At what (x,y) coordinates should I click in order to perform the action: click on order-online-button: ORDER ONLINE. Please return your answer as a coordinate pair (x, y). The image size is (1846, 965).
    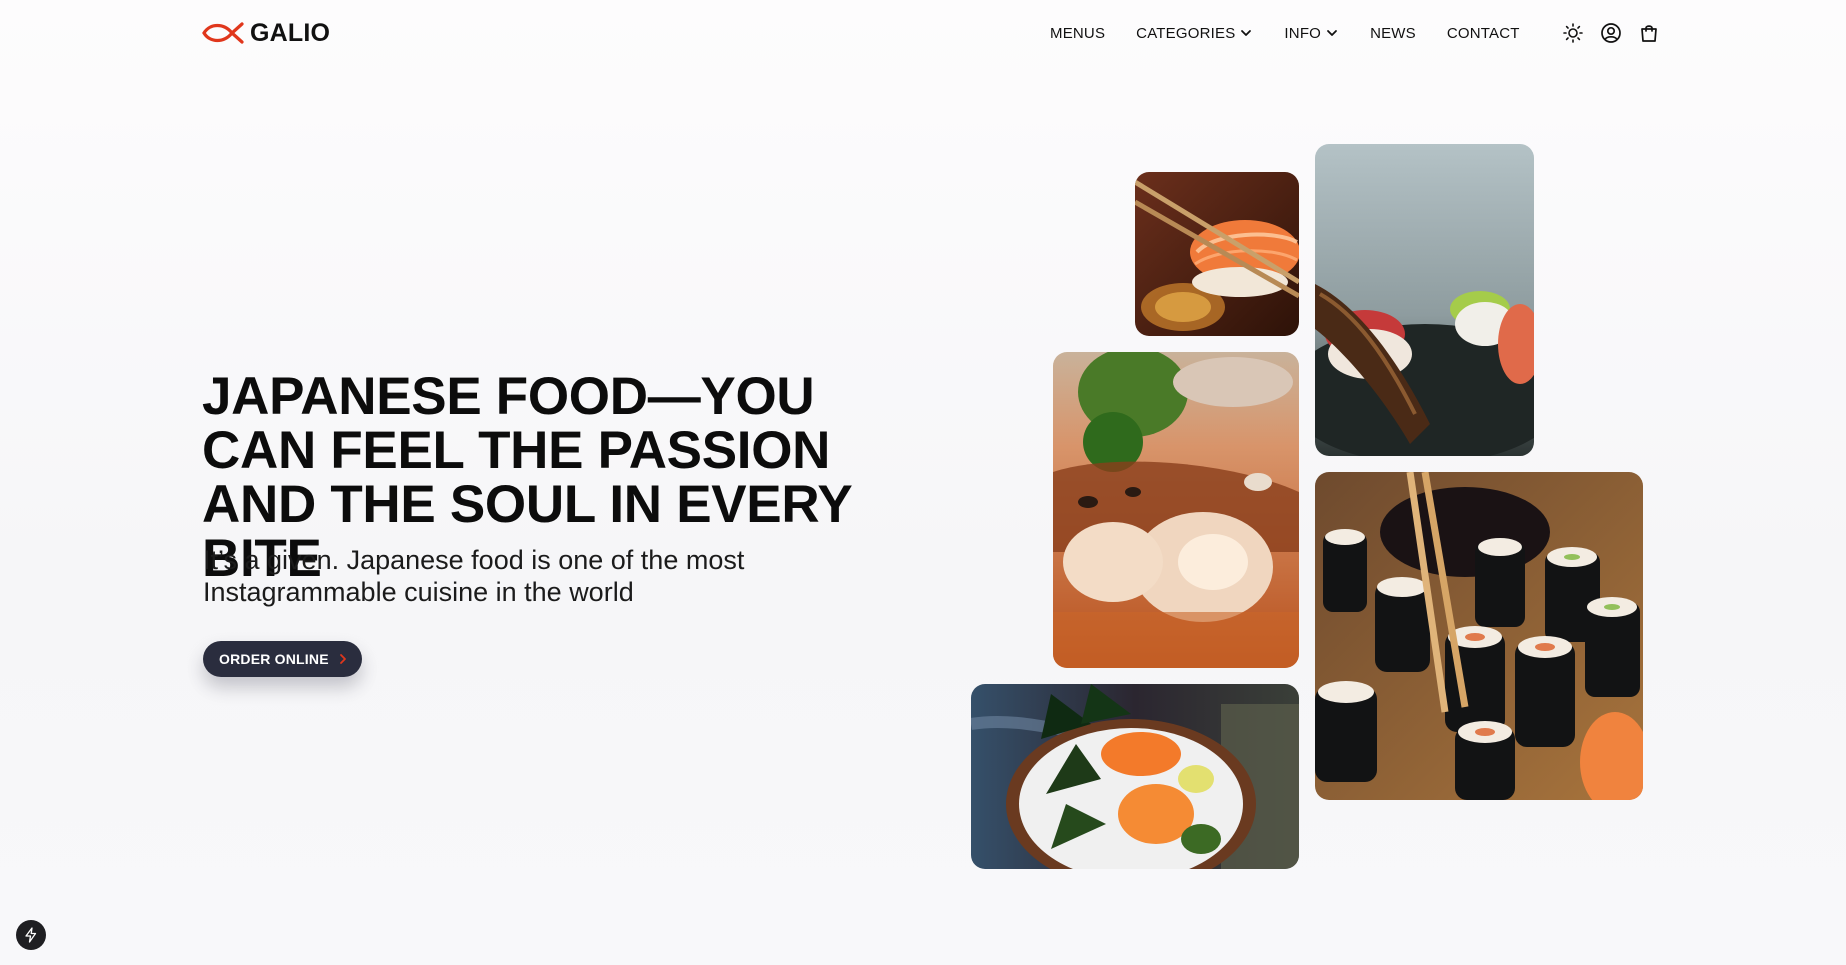
    Looking at the image, I should click on (282, 659).